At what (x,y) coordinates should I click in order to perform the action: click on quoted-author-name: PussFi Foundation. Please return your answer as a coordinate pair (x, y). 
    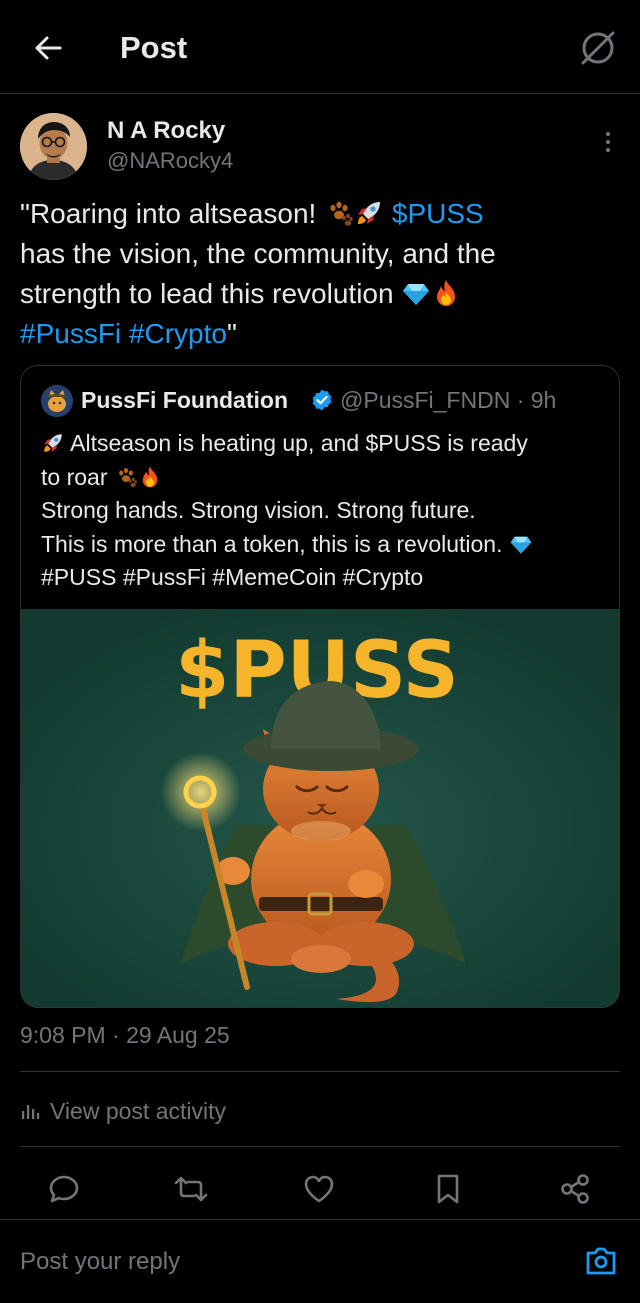
    Looking at the image, I should click on (184, 400).